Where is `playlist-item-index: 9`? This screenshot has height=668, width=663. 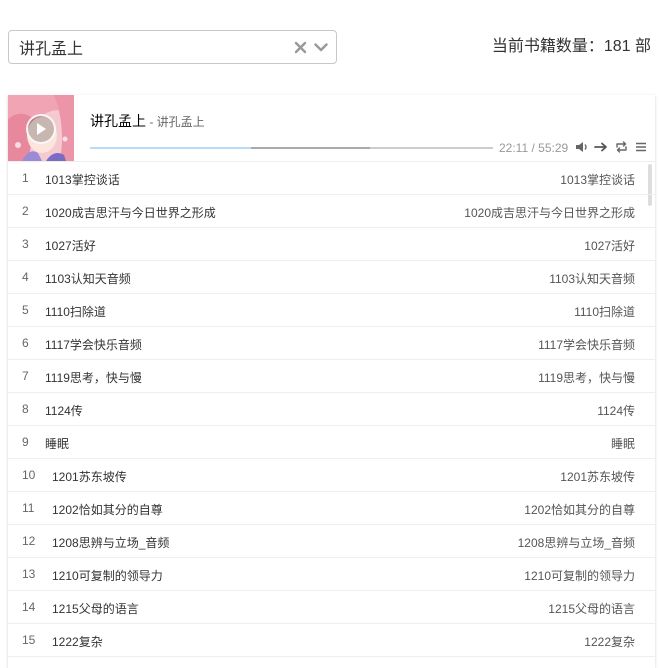 playlist-item-index: 9 is located at coordinates (25, 442).